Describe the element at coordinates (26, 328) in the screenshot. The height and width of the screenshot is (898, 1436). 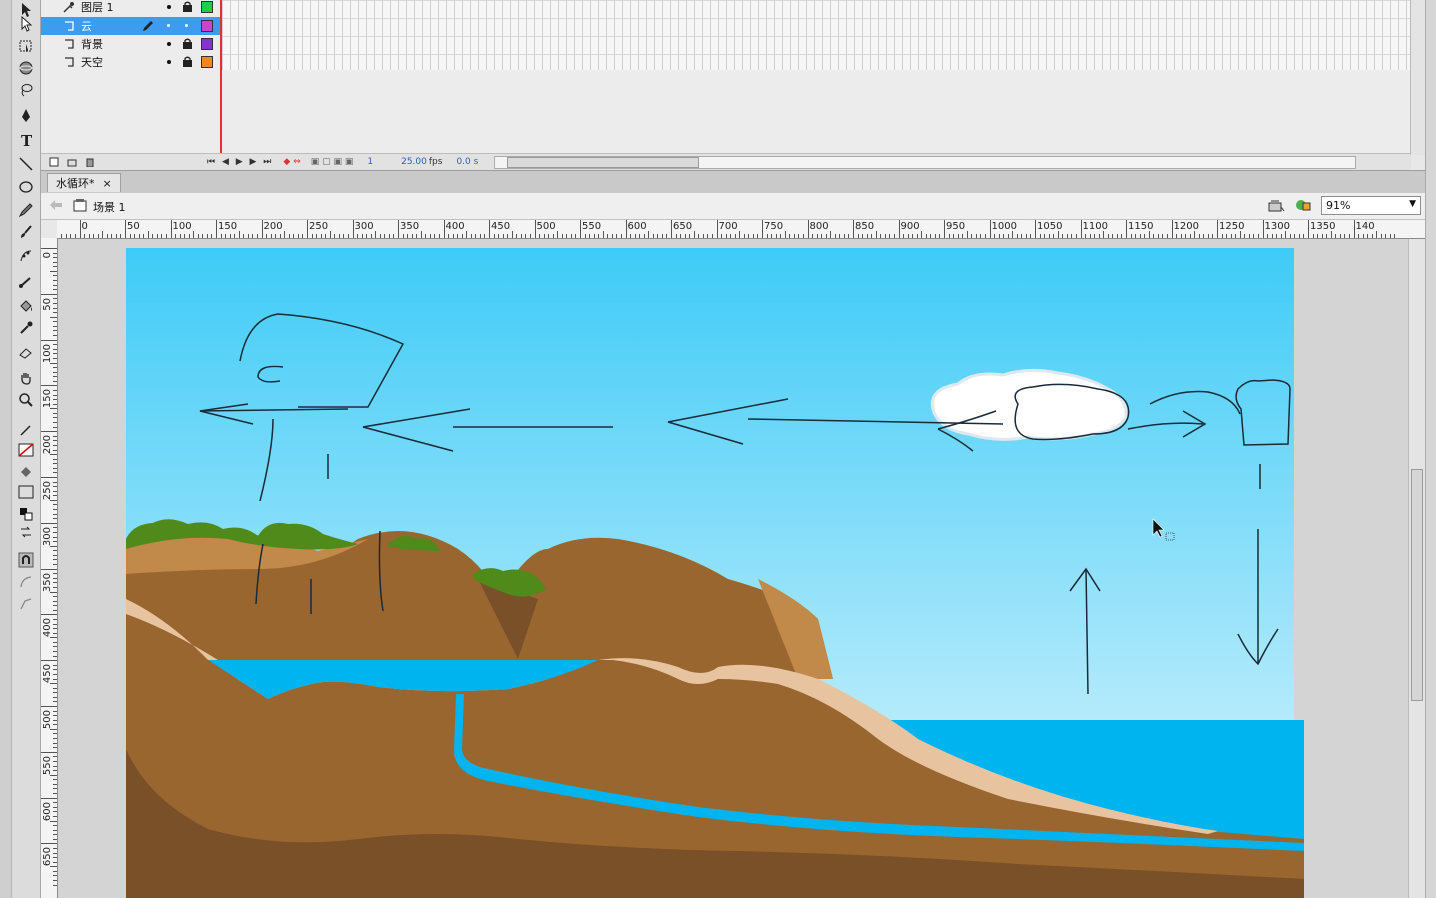
I see `eyedropper-tool` at that location.